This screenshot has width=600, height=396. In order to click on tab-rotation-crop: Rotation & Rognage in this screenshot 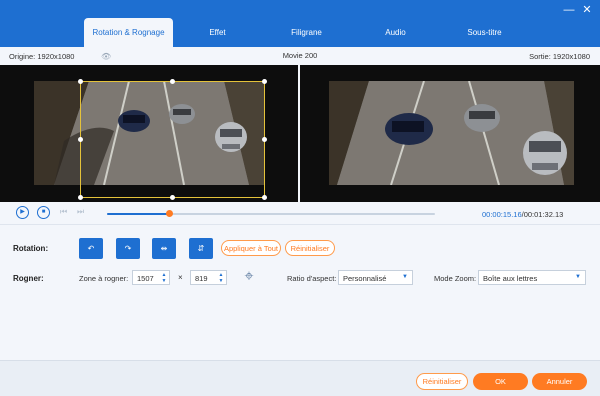, I will do `click(128, 32)`.